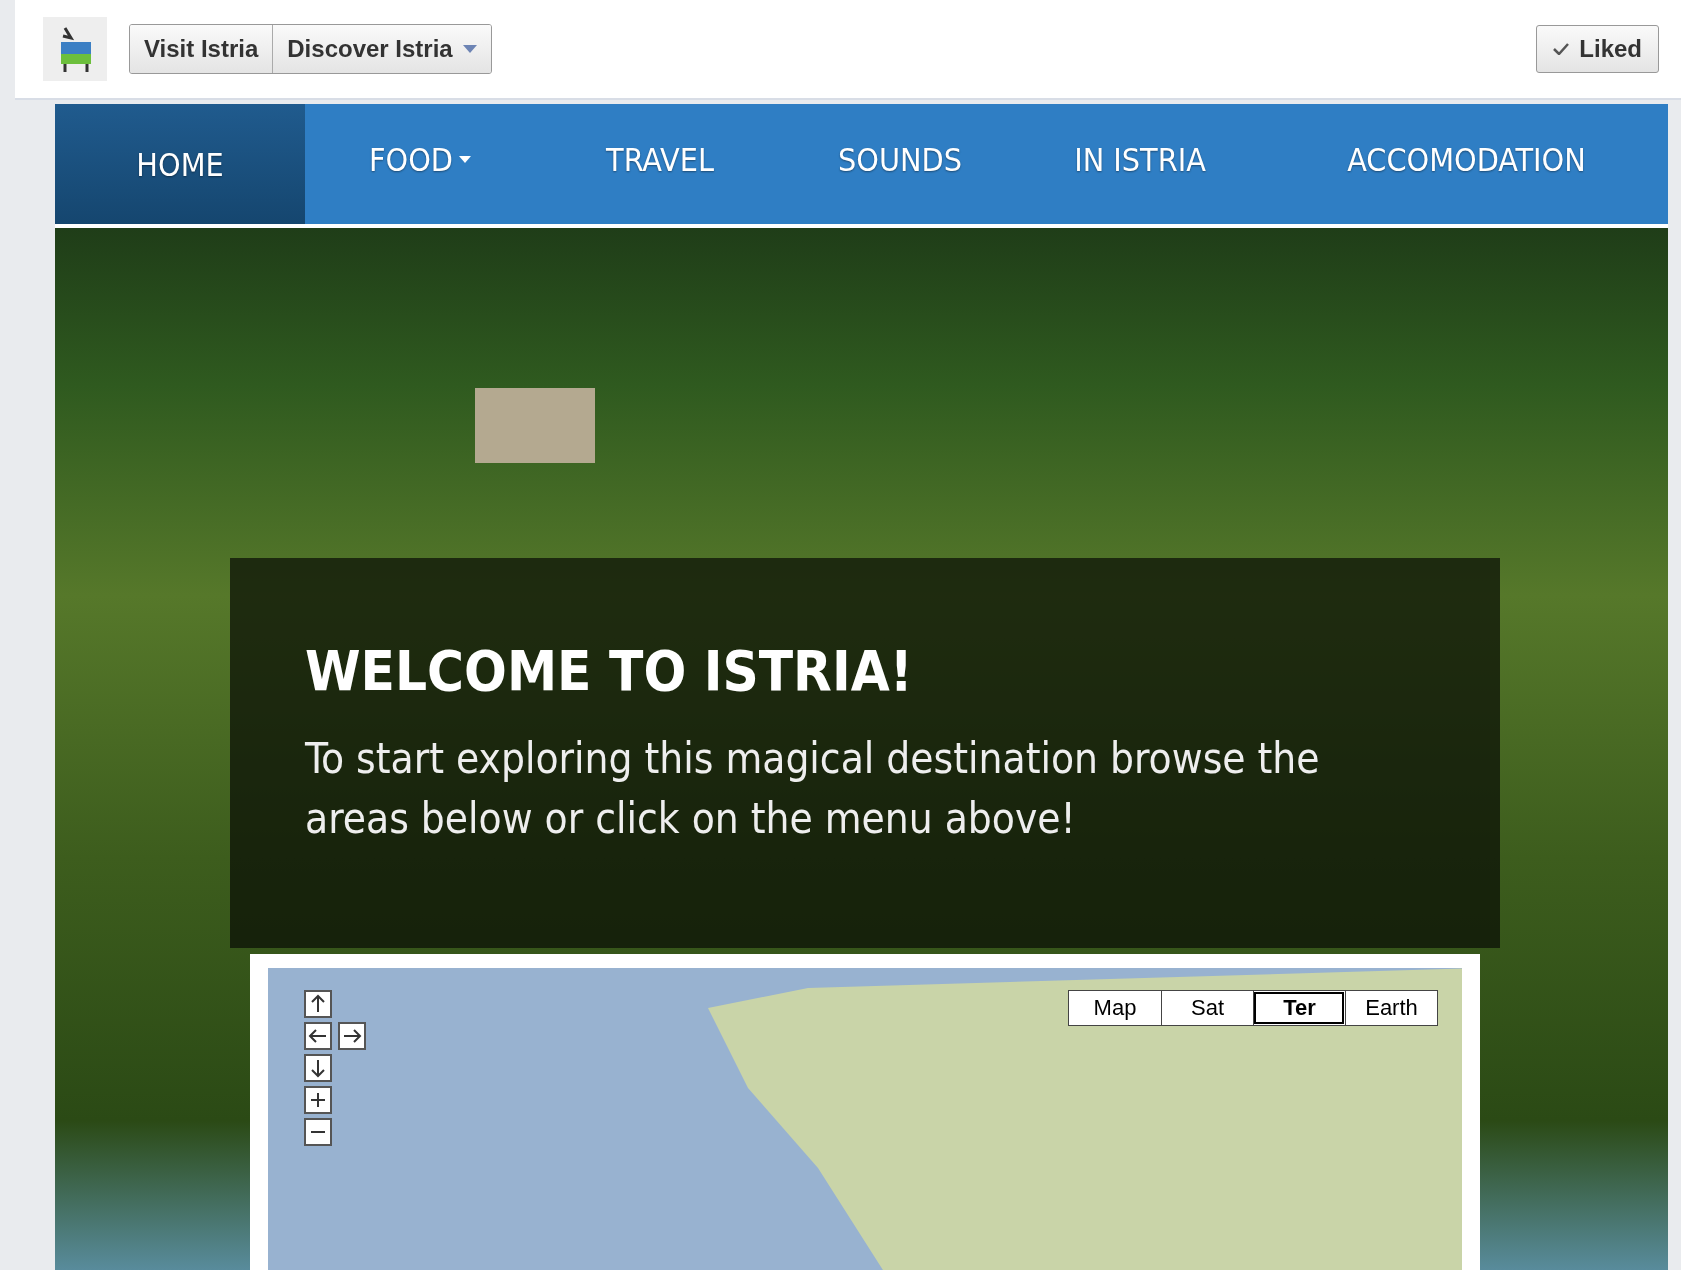 The width and height of the screenshot is (1681, 1270). I want to click on zoom-in-icon, so click(318, 1100).